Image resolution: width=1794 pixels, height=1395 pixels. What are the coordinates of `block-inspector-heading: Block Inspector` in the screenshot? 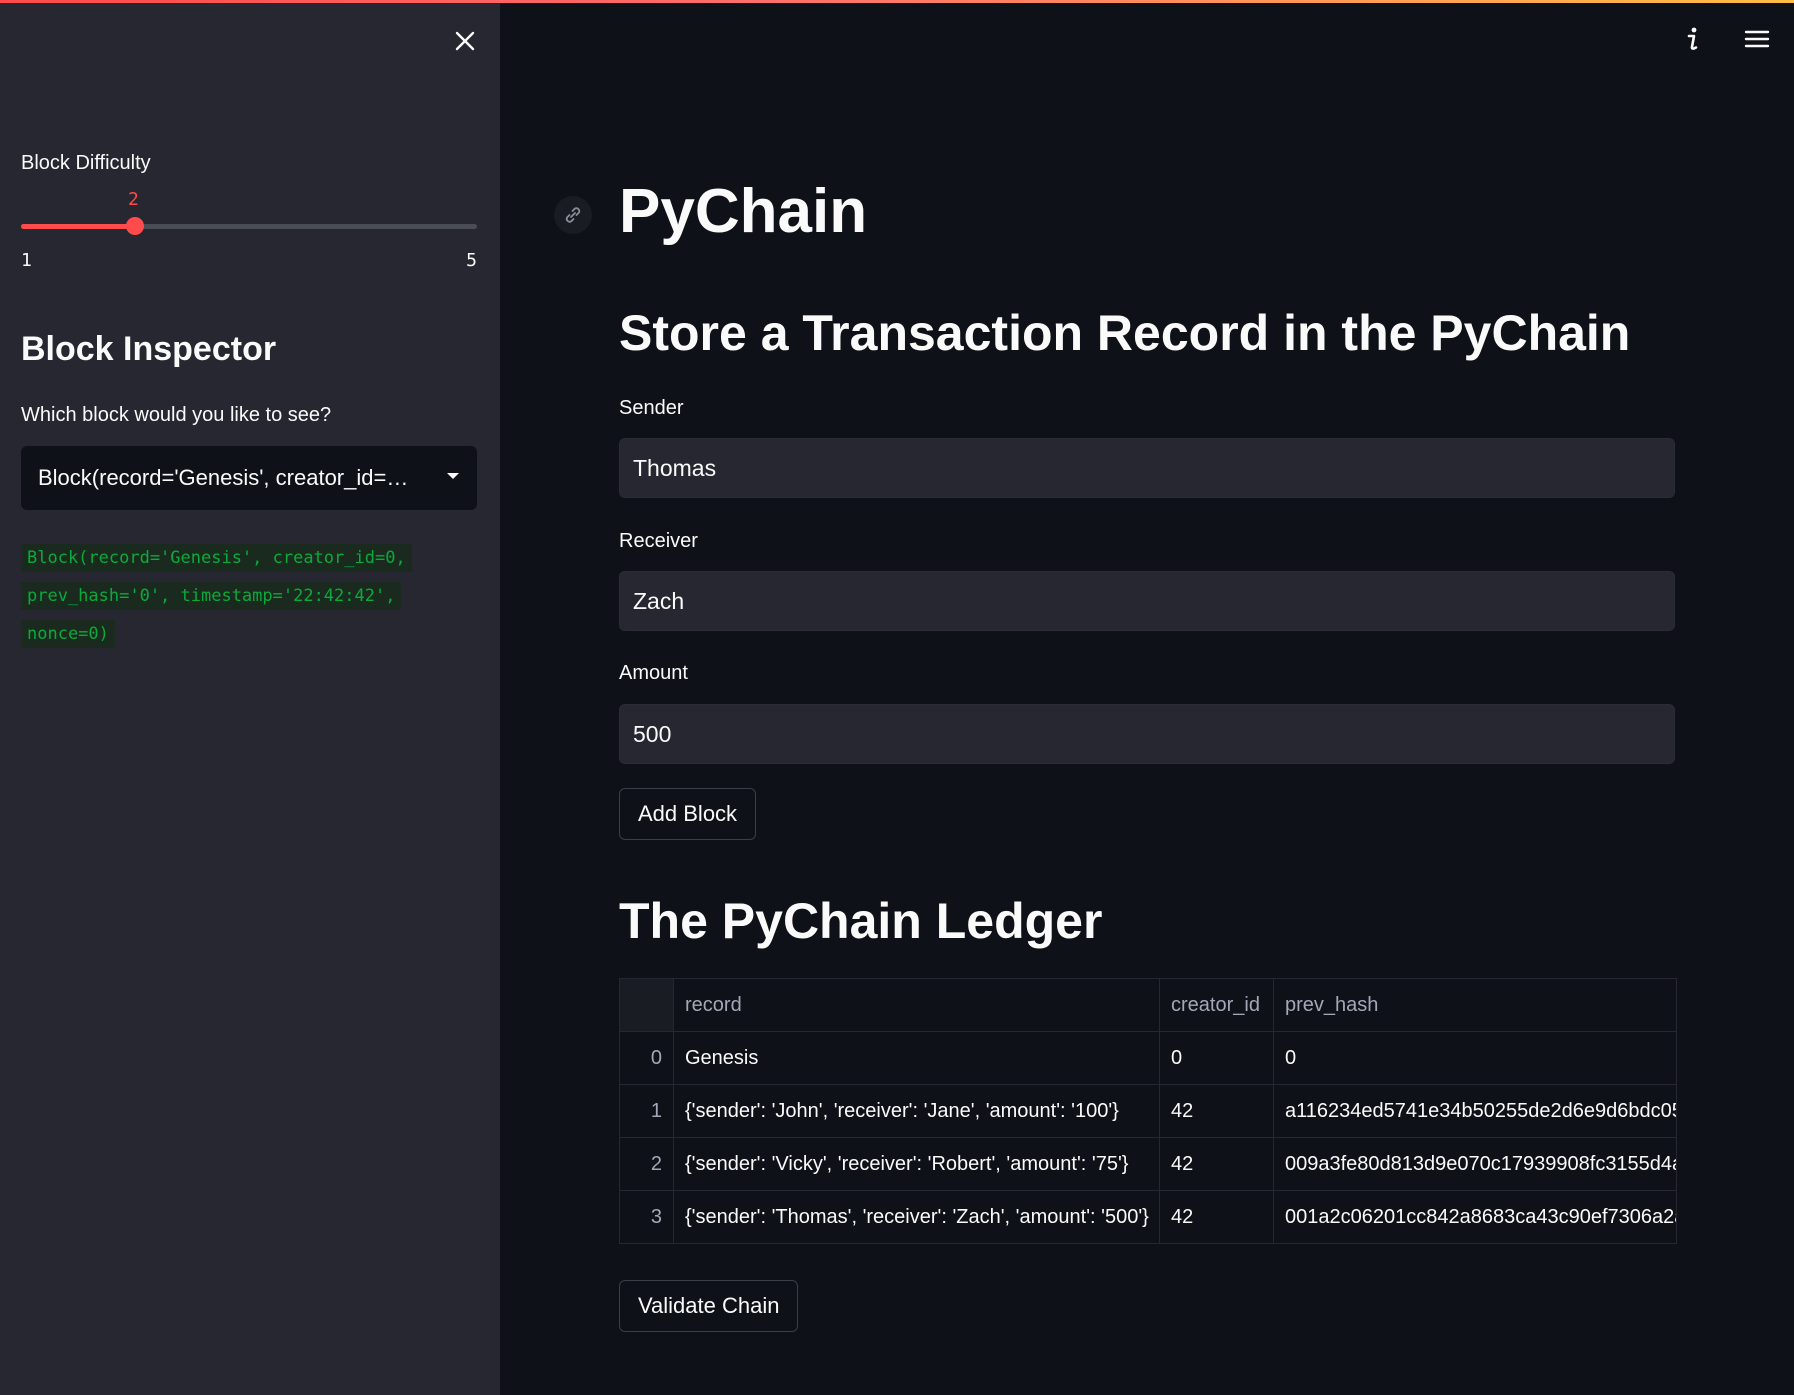 It's located at (149, 349).